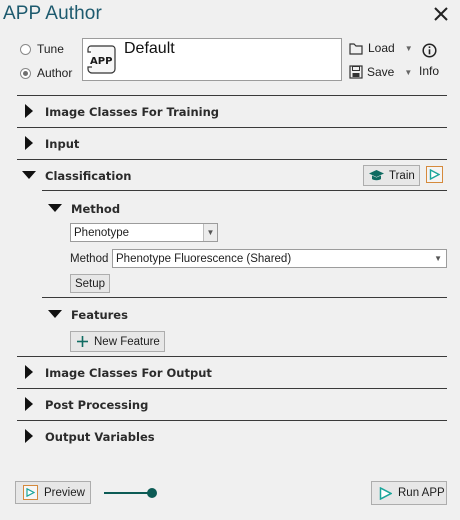  What do you see at coordinates (29, 436) in the screenshot?
I see `expand-output-variables-icon` at bounding box center [29, 436].